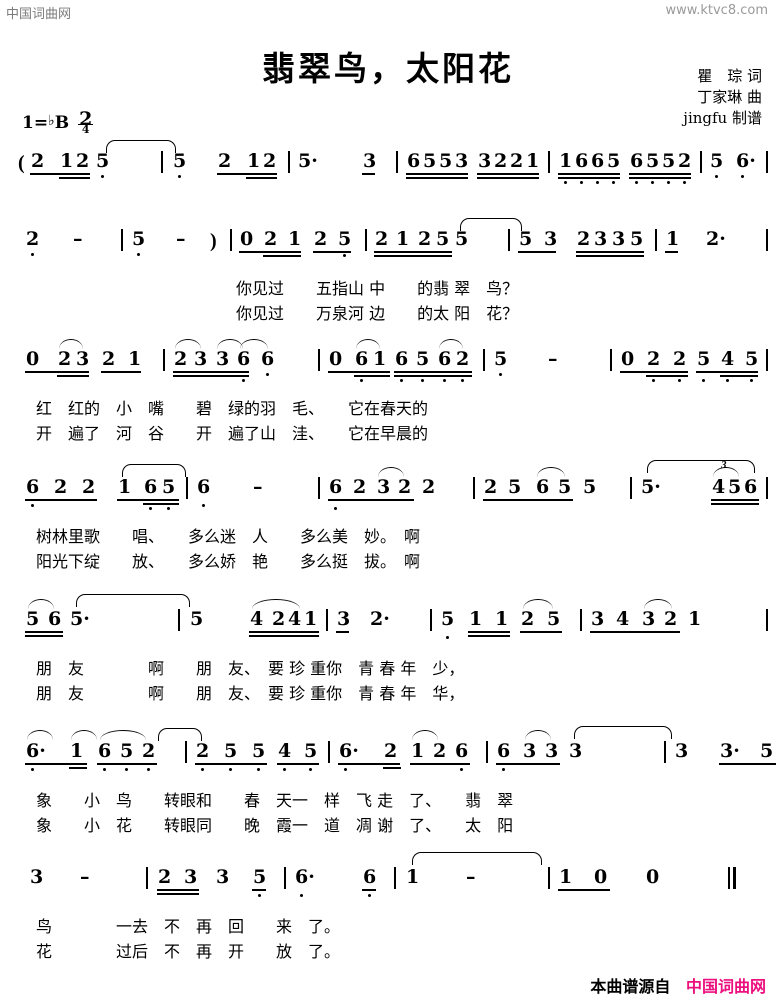 Image resolution: width=776 pixels, height=1003 pixels. Describe the element at coordinates (349, 751) in the screenshot. I see `note: 6·` at that location.